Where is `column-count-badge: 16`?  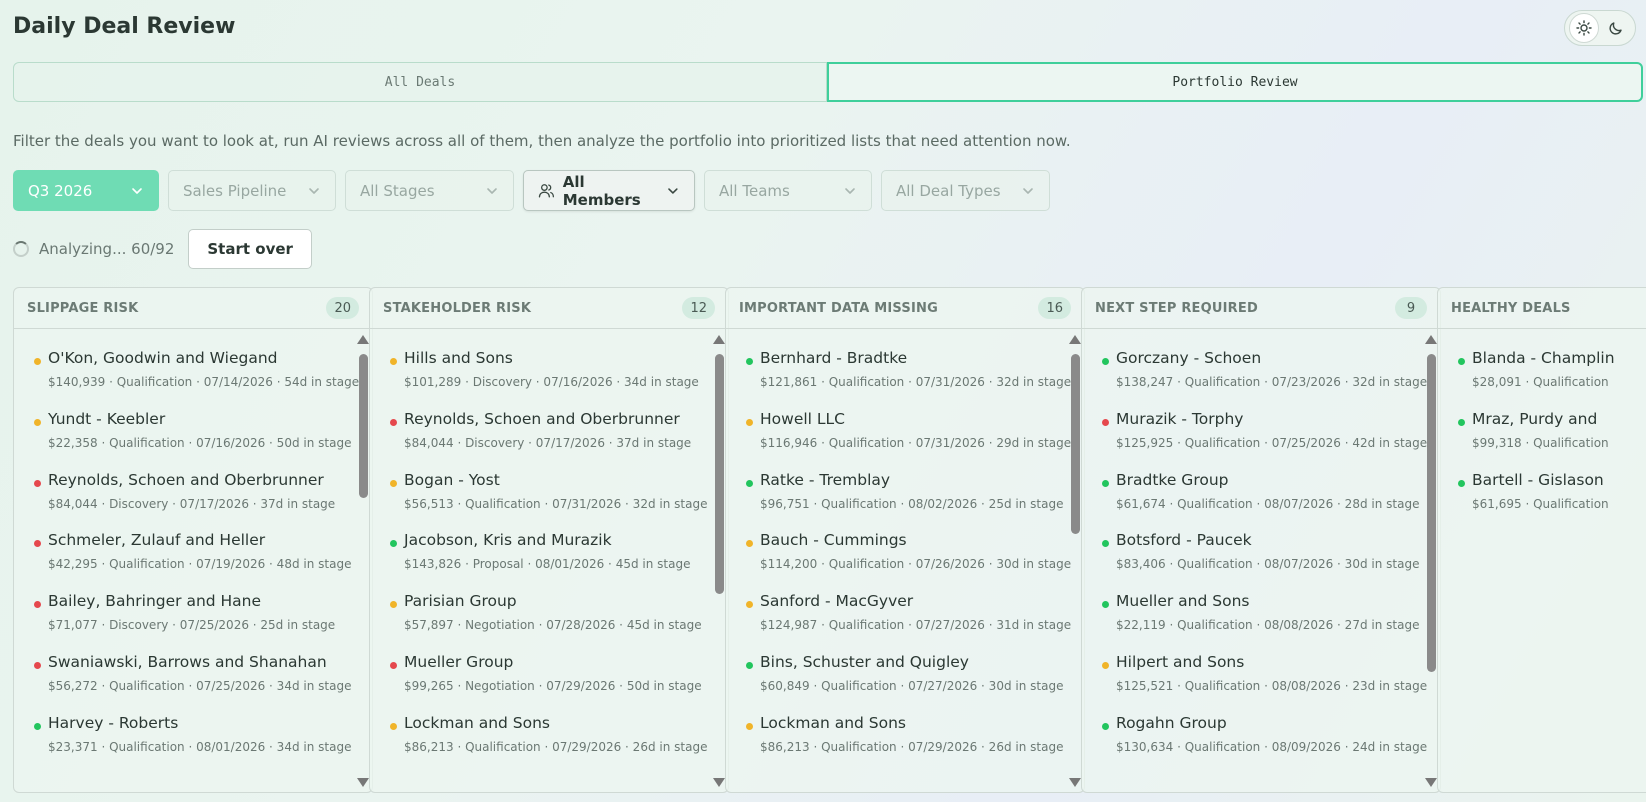
column-count-badge: 16 is located at coordinates (1054, 308).